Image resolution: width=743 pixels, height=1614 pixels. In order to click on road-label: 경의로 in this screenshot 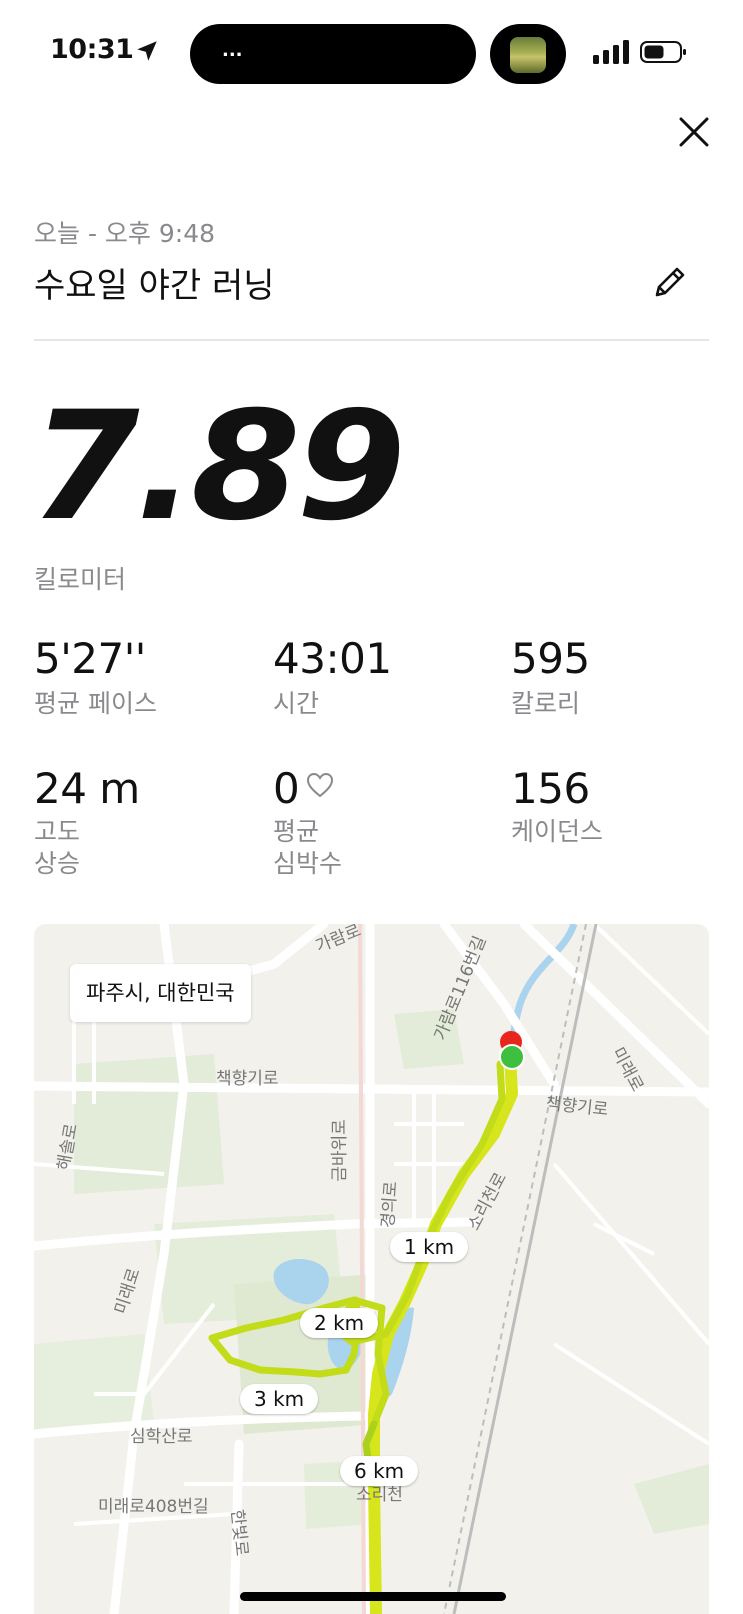, I will do `click(390, 1204)`.